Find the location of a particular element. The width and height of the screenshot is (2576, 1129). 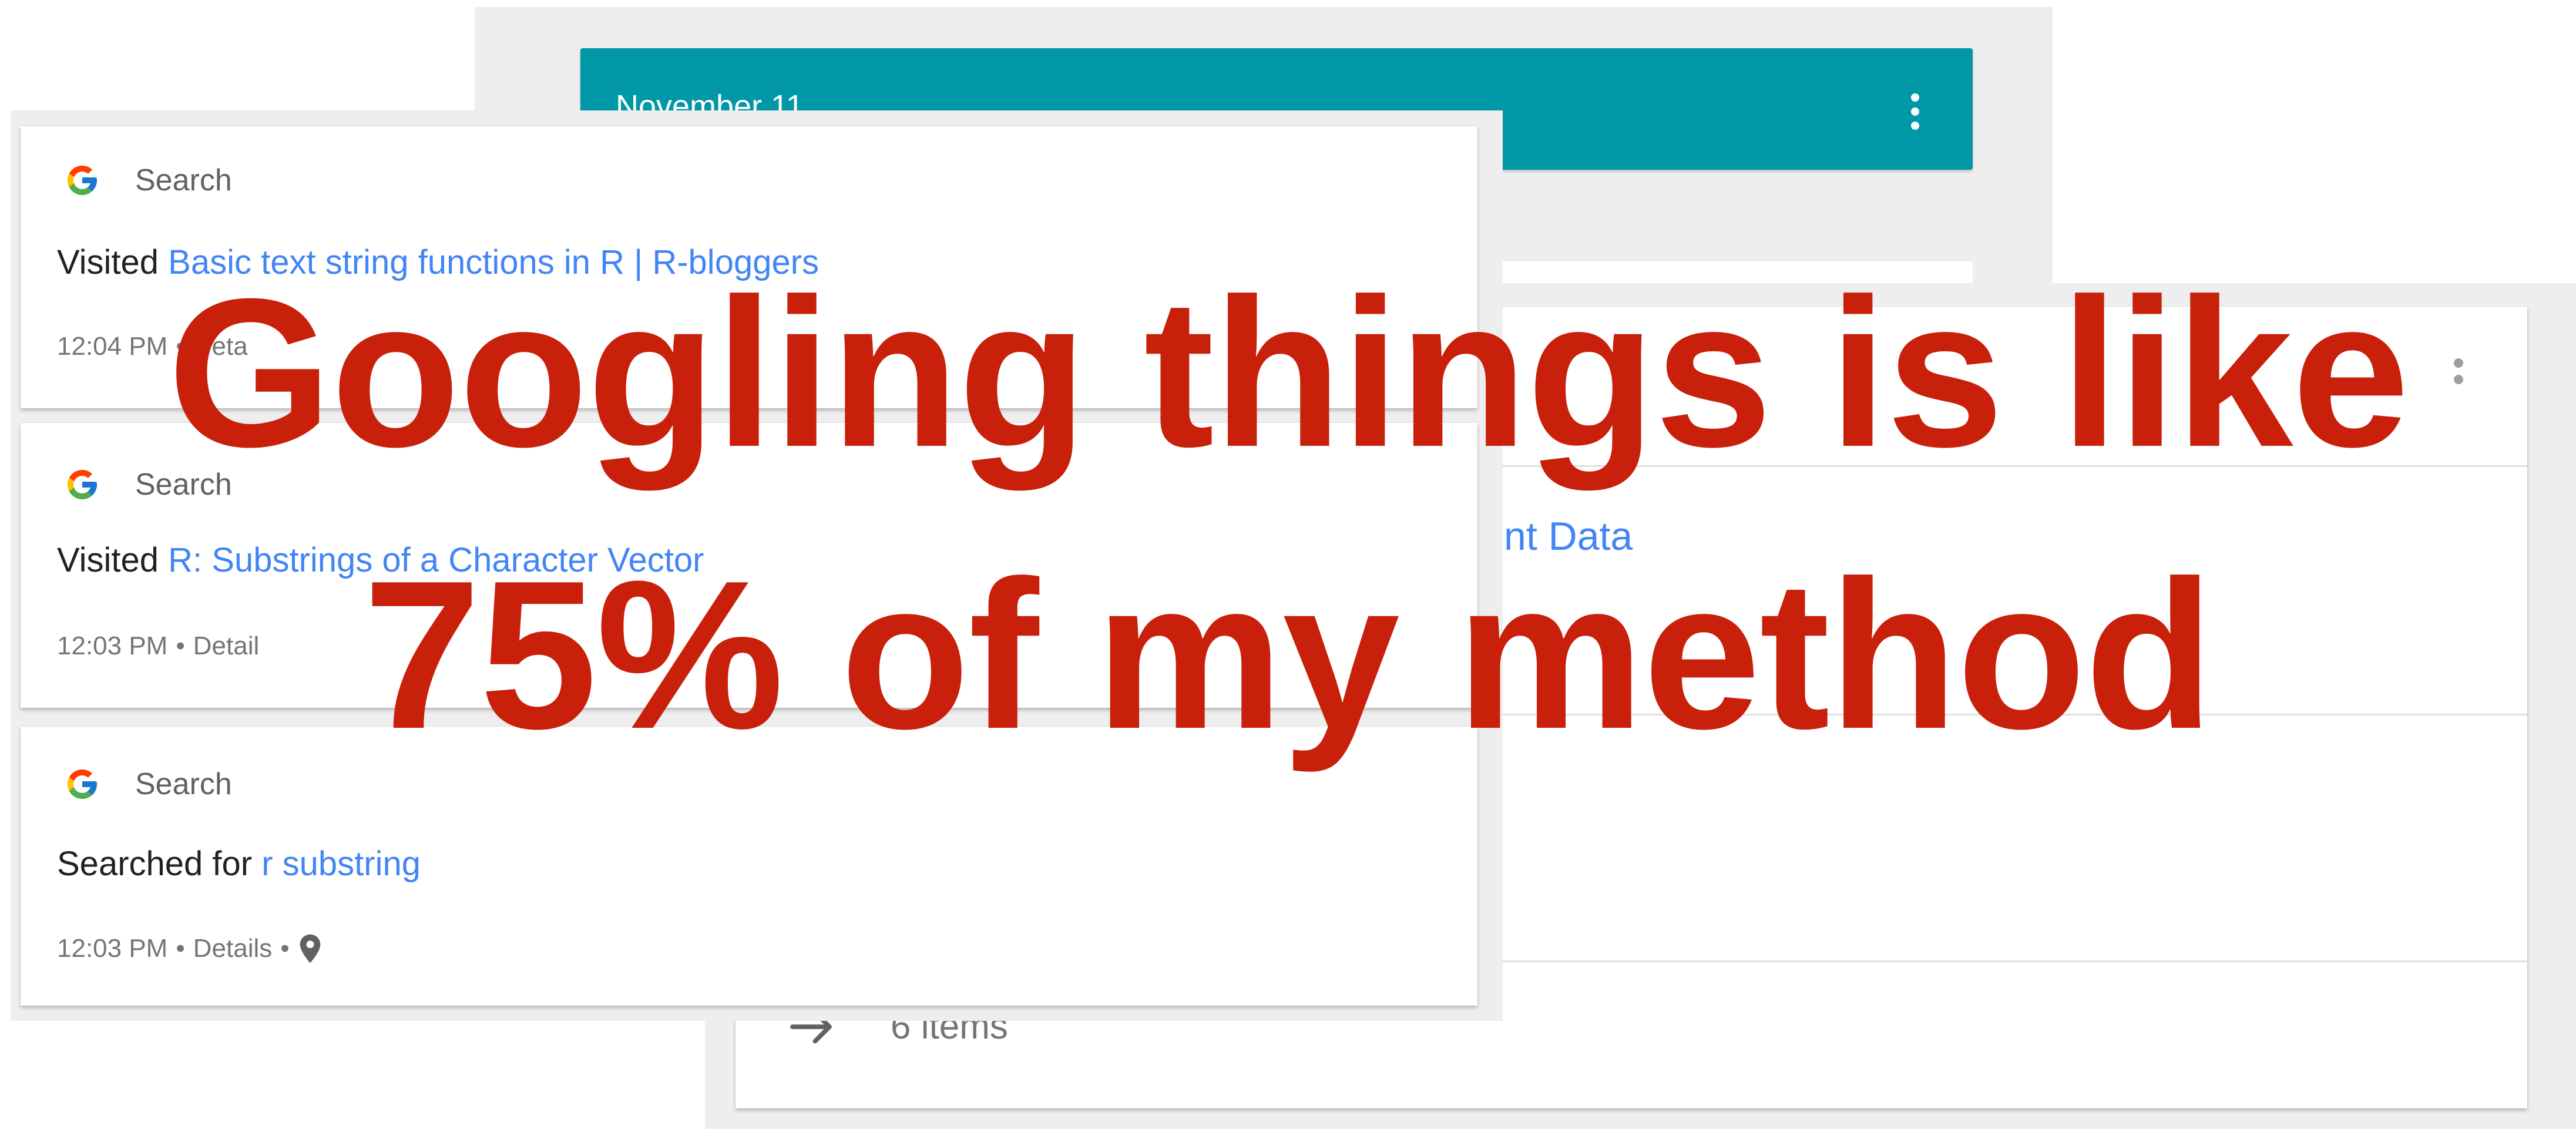

location-pin-icon is located at coordinates (310, 948).